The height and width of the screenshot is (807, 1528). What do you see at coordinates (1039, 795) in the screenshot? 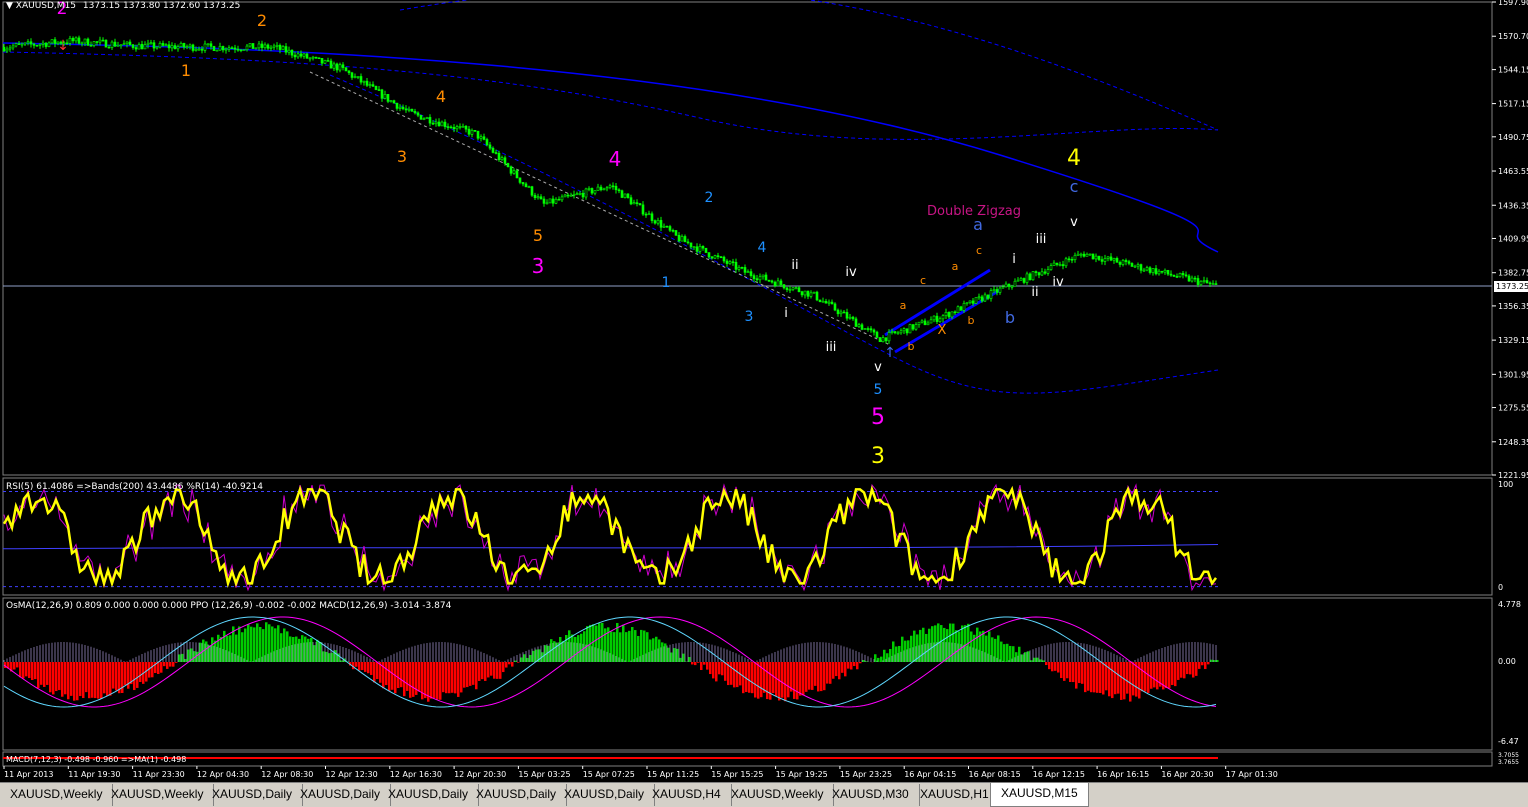
I see `tab-xauusd-m15: XAUUSD,M15` at bounding box center [1039, 795].